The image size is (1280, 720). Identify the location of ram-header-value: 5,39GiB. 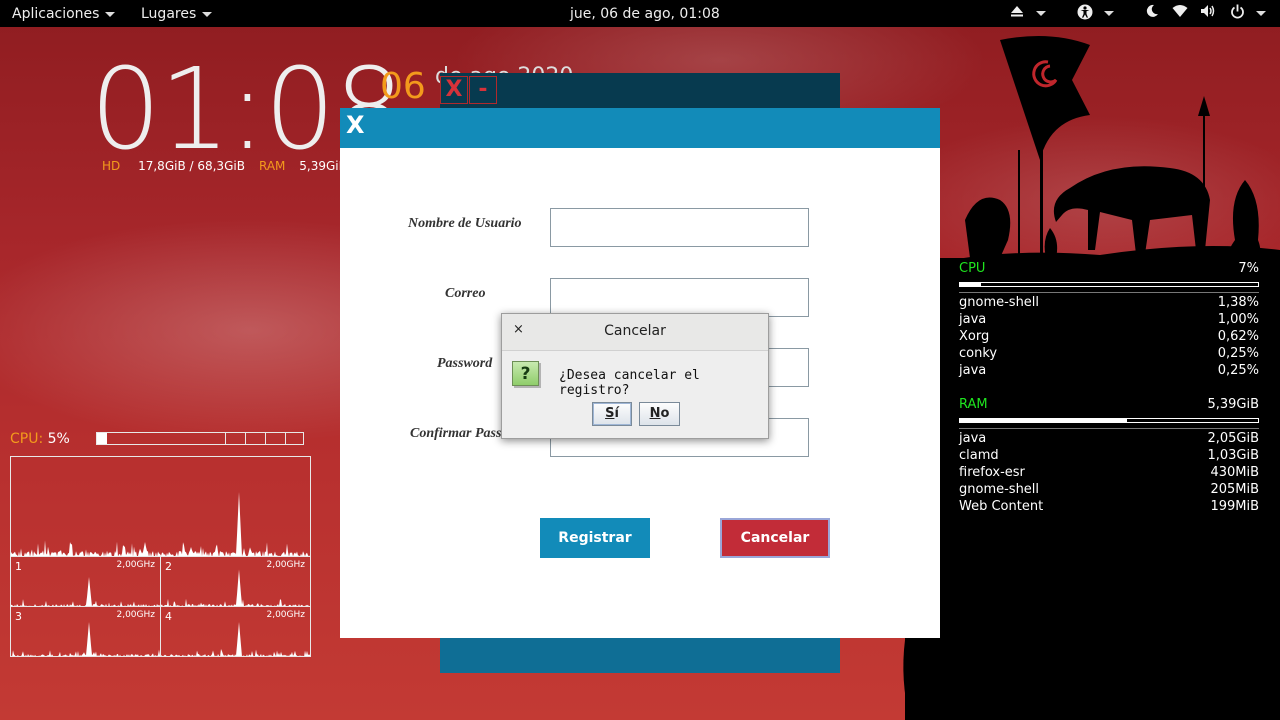
(1233, 404).